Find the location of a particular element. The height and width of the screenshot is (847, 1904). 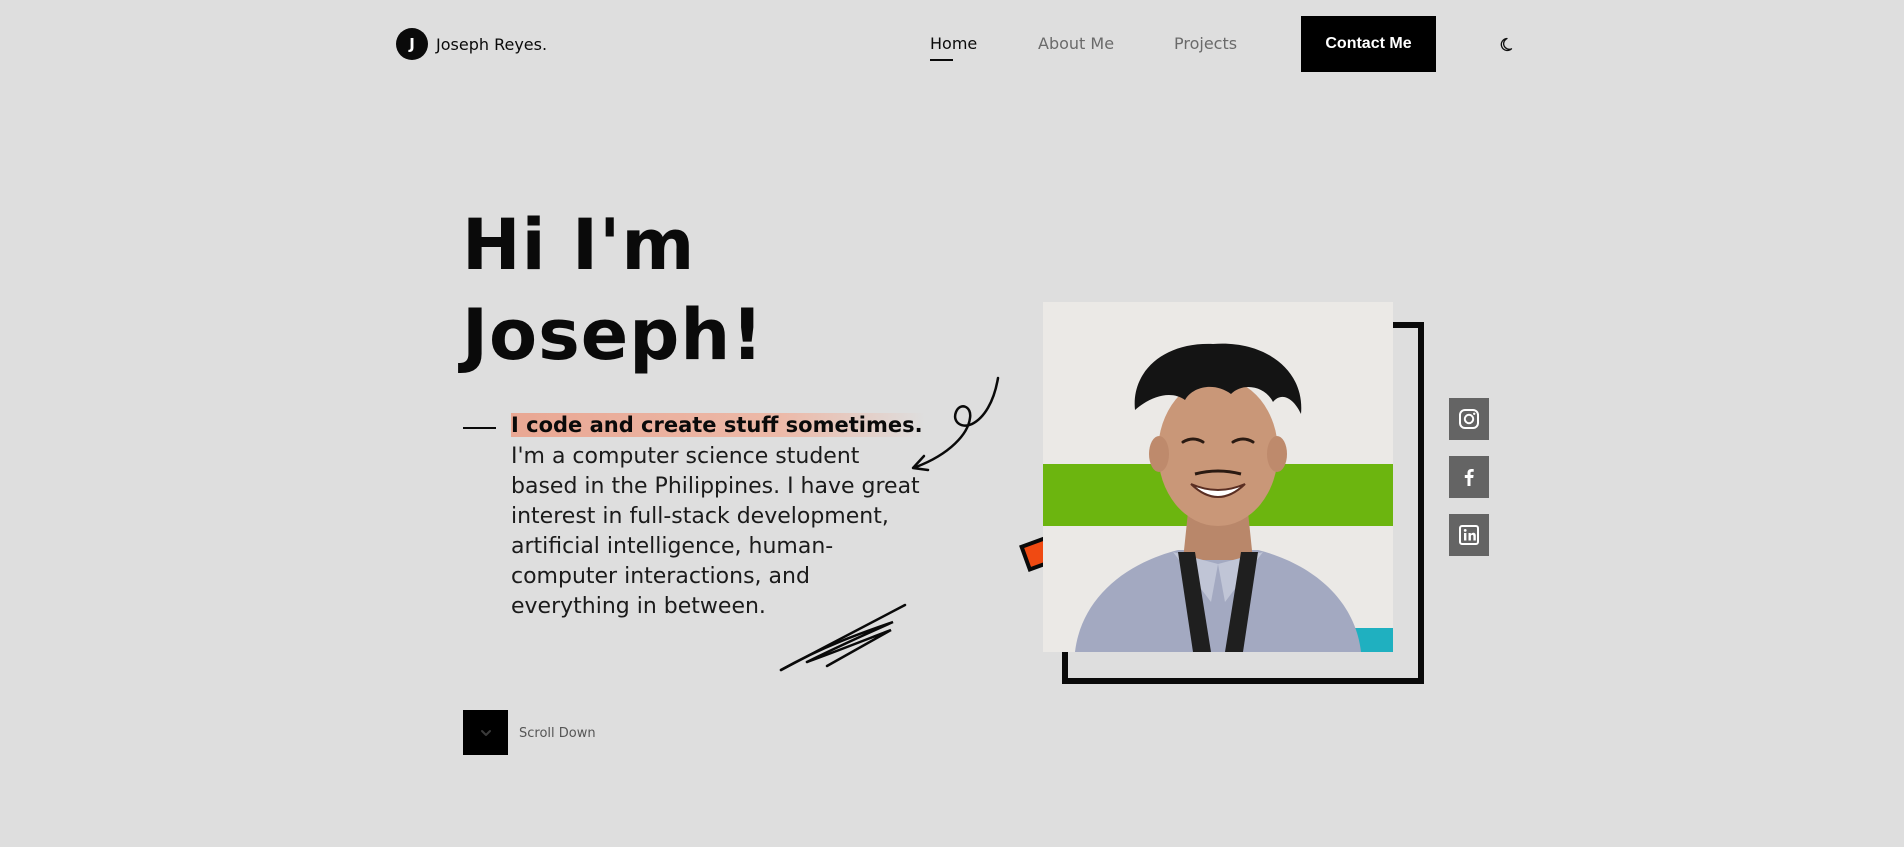

logo: J Joseph Reyes. is located at coordinates (471, 44).